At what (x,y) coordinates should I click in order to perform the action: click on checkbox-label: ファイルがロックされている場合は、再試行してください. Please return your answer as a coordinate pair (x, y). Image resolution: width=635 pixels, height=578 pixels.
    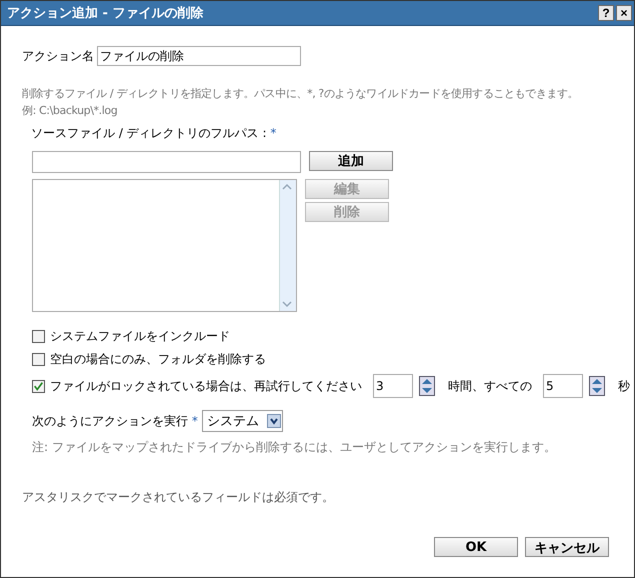
    Looking at the image, I should click on (206, 386).